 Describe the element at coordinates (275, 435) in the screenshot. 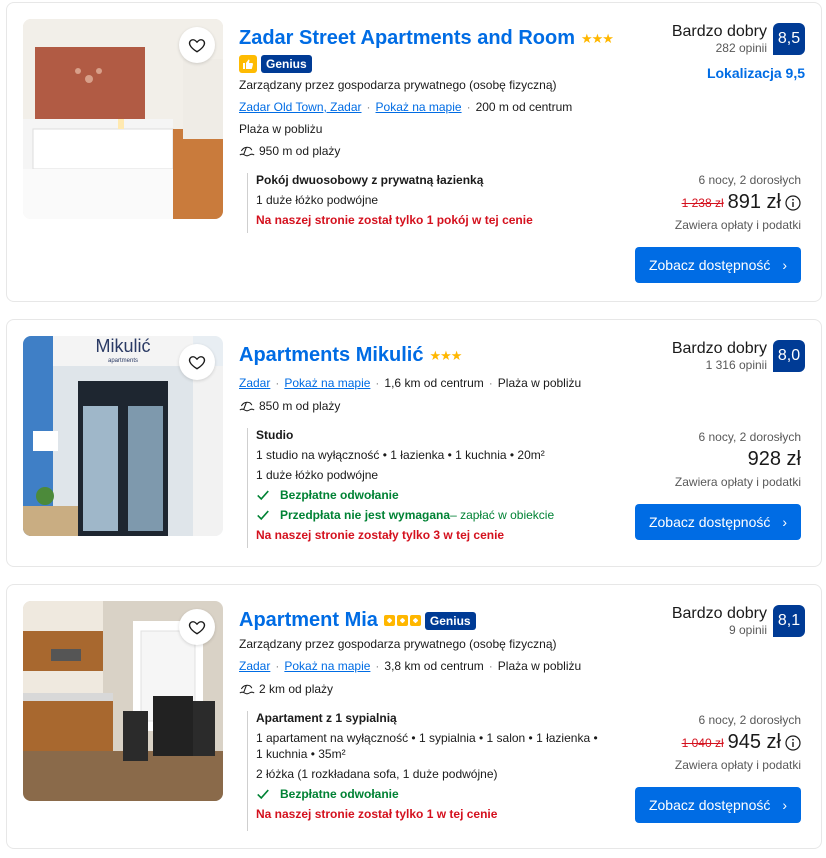

I see `room-type: Studio` at that location.